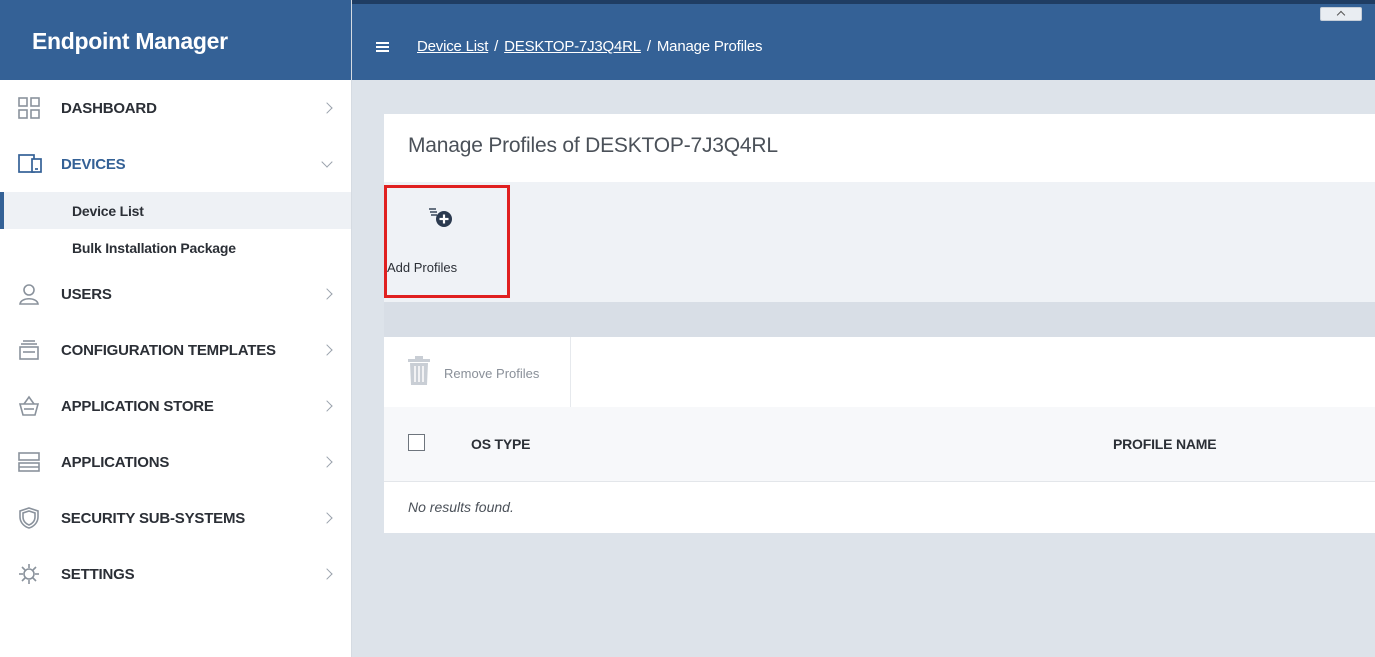 Image resolution: width=1375 pixels, height=657 pixels. What do you see at coordinates (175, 574) in the screenshot?
I see `sidebar-item-settings: SETTINGS` at bounding box center [175, 574].